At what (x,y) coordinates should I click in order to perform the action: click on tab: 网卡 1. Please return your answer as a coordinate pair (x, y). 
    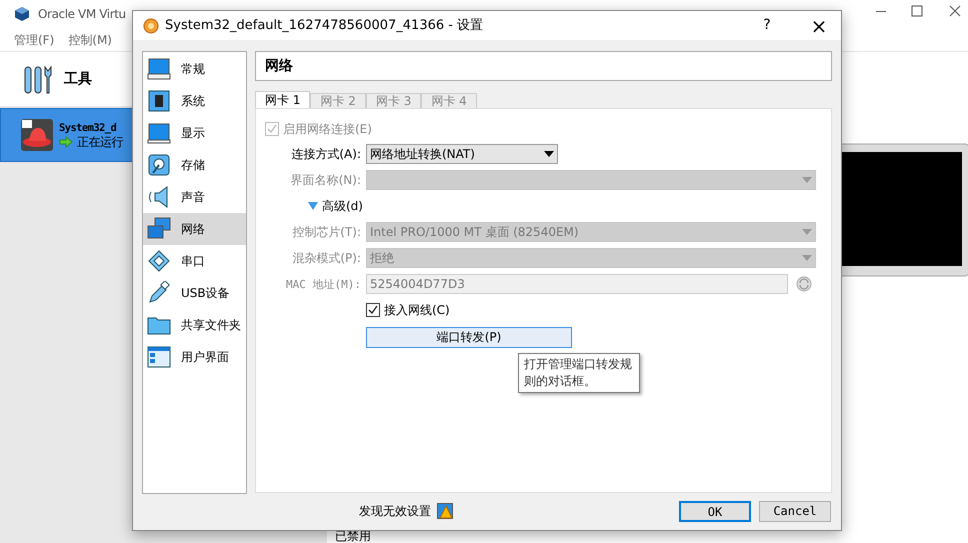
    Looking at the image, I should click on (282, 100).